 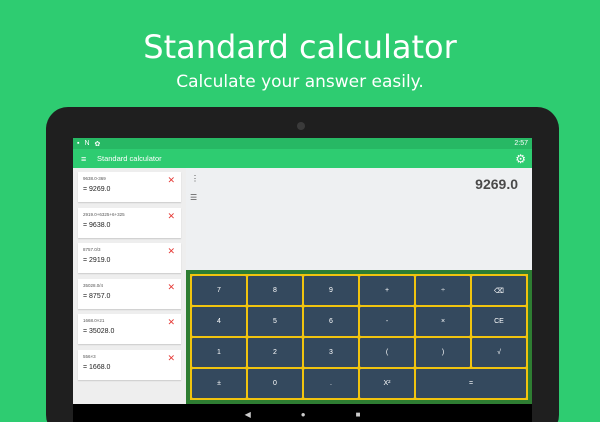 What do you see at coordinates (471, 383) in the screenshot?
I see `key-equals: =` at bounding box center [471, 383].